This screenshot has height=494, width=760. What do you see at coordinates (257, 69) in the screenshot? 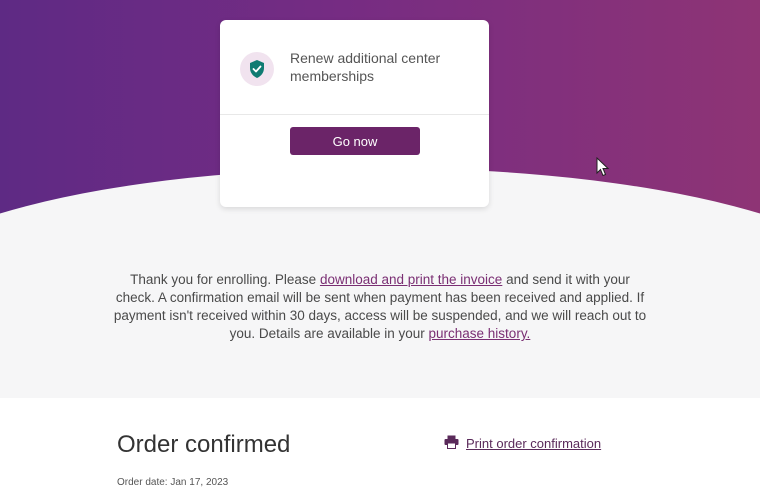
I see `shield-check-icon` at bounding box center [257, 69].